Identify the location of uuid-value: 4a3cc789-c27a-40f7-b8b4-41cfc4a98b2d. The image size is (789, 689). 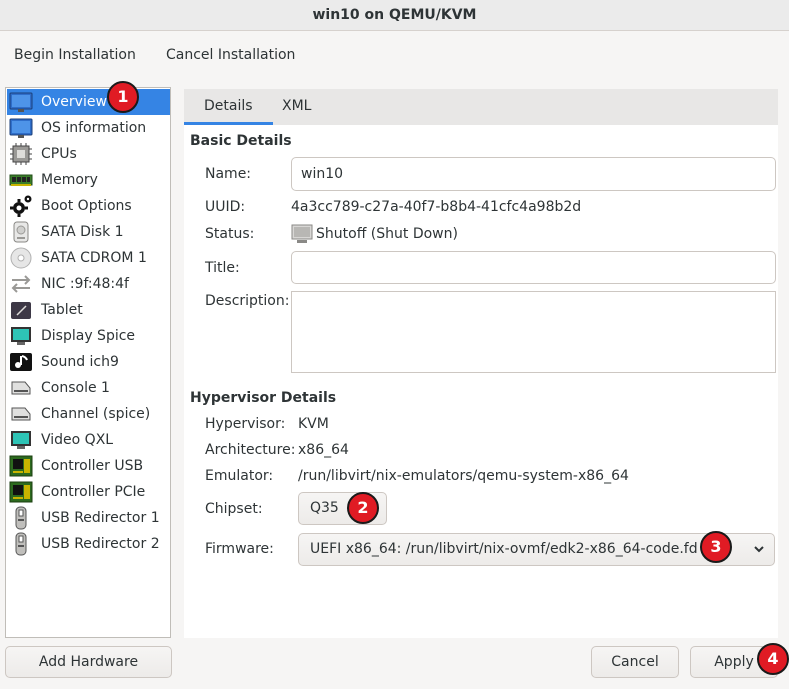
(436, 207).